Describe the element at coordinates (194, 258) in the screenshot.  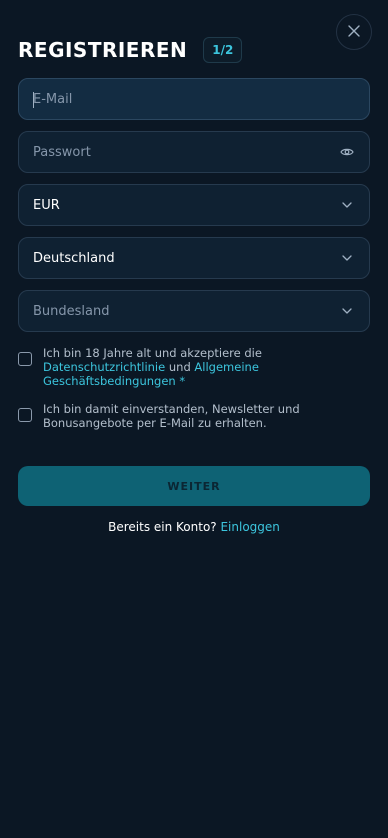
I see `country-select: Deutschland` at that location.